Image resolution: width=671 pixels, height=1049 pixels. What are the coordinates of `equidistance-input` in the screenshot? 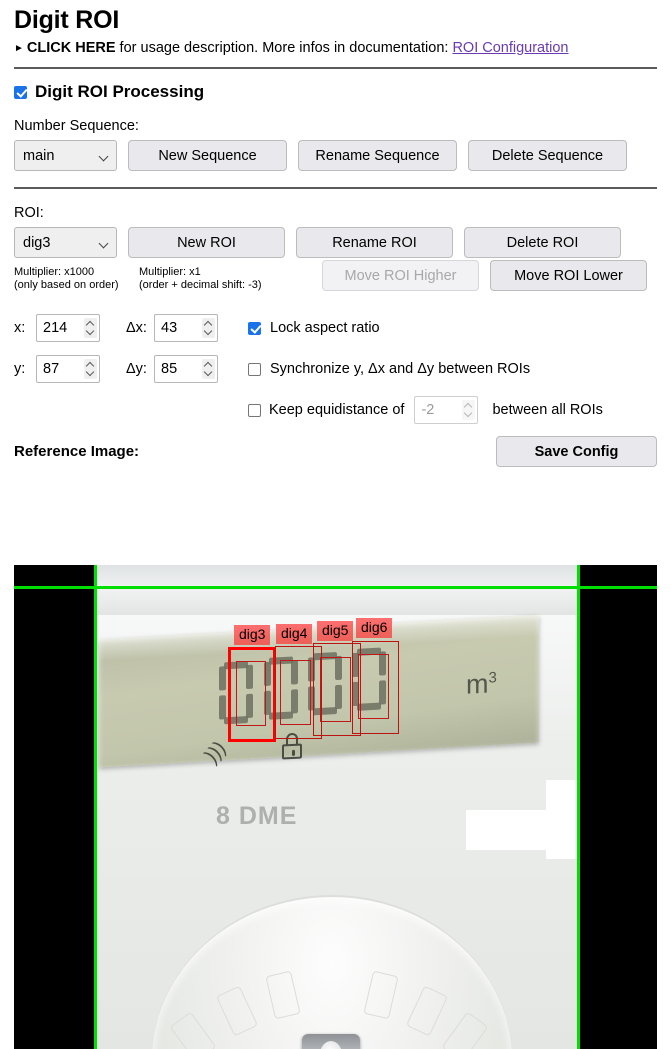 It's located at (446, 410).